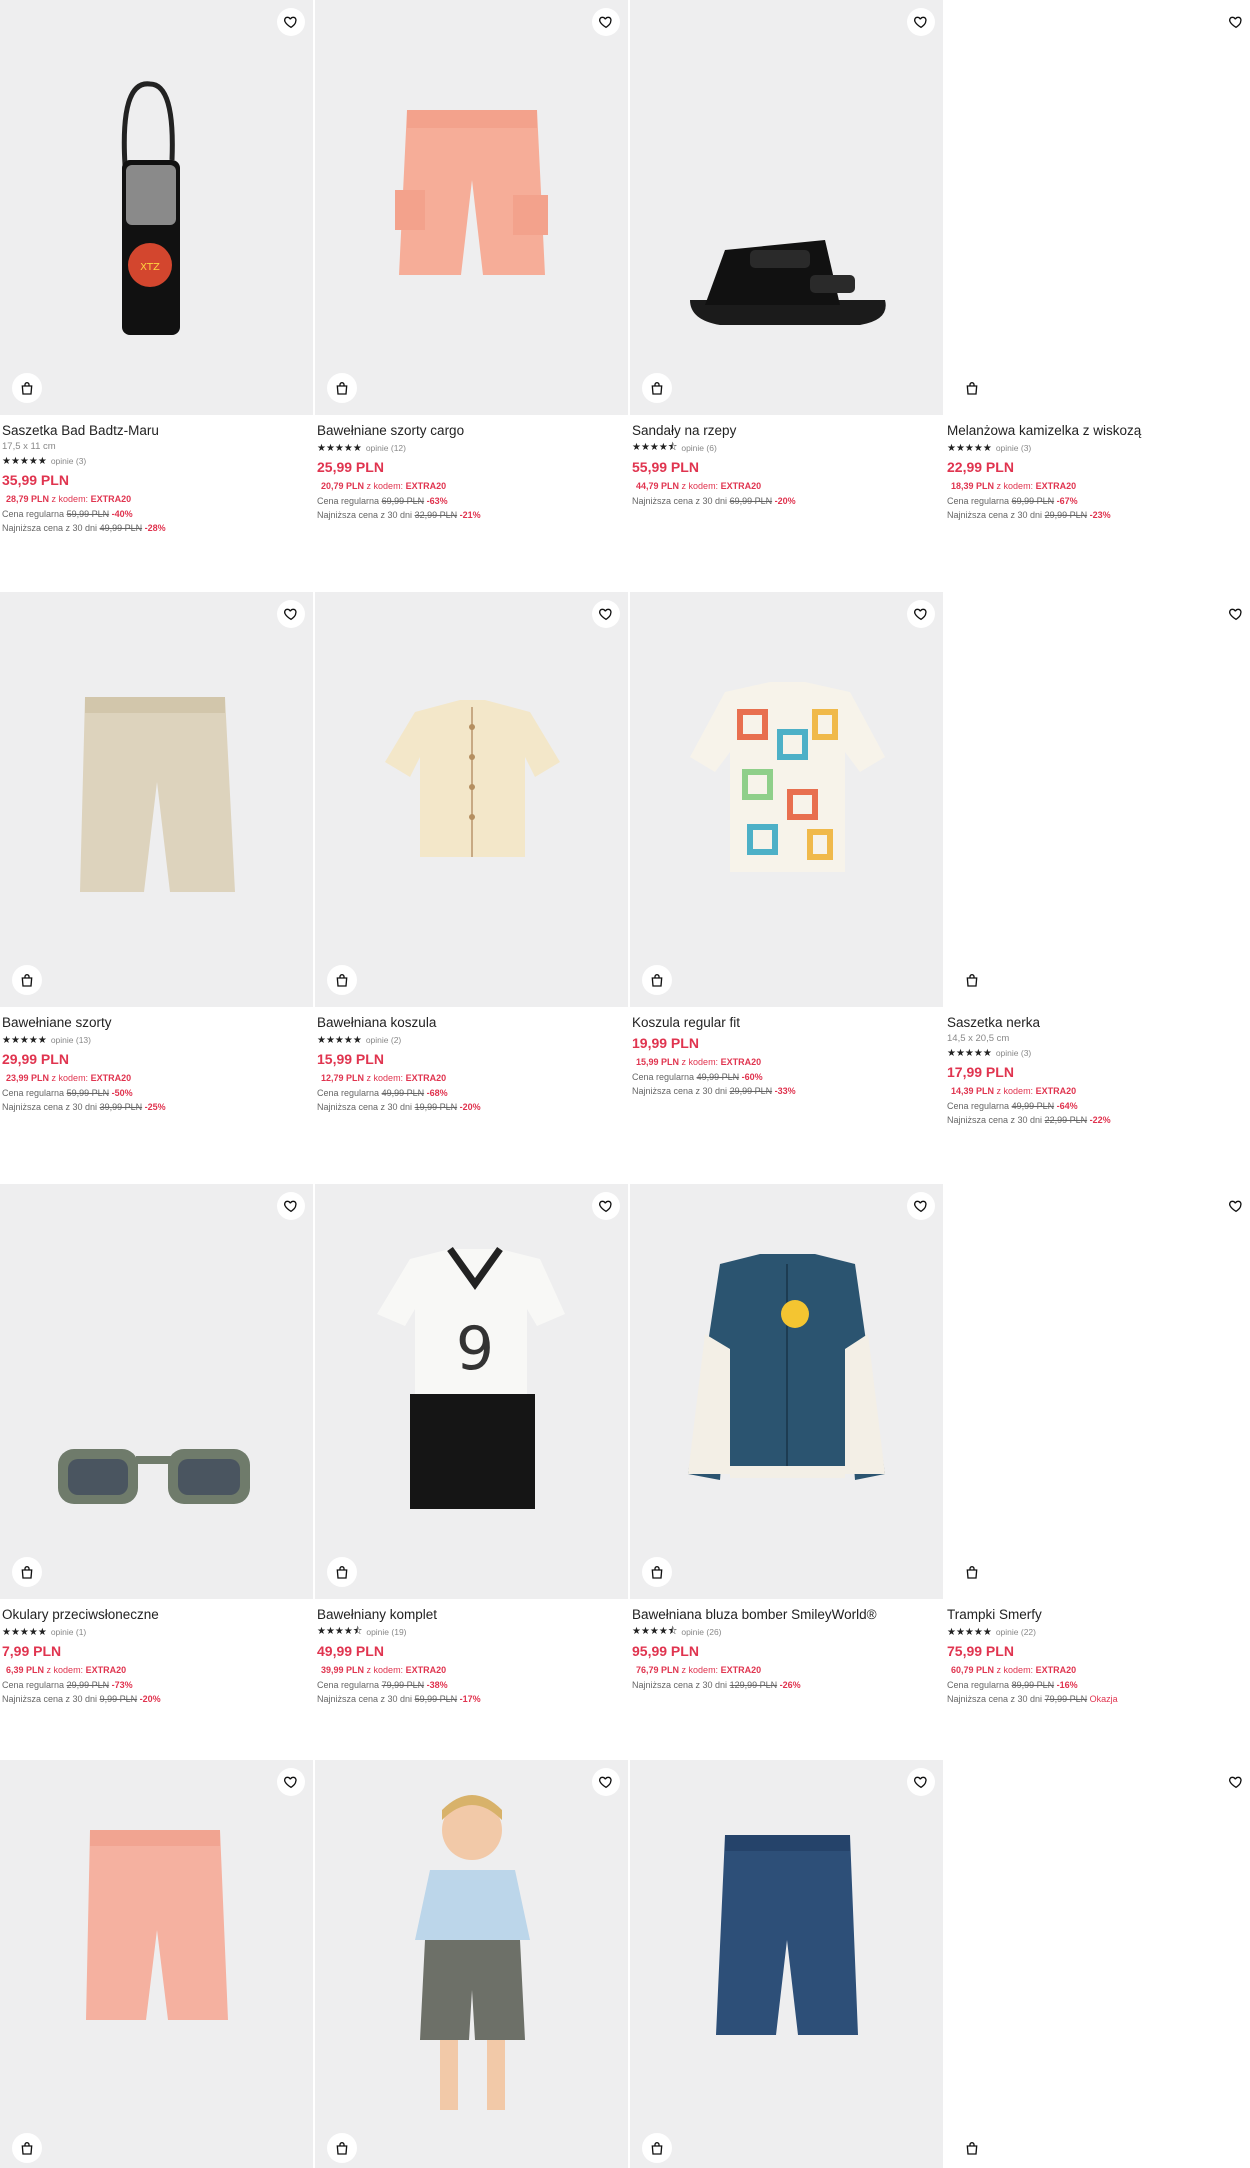 The height and width of the screenshot is (2168, 1250). What do you see at coordinates (786, 486) in the screenshot?
I see `promo-code-price: 44,79 PLN z kodem: EXTRA20` at bounding box center [786, 486].